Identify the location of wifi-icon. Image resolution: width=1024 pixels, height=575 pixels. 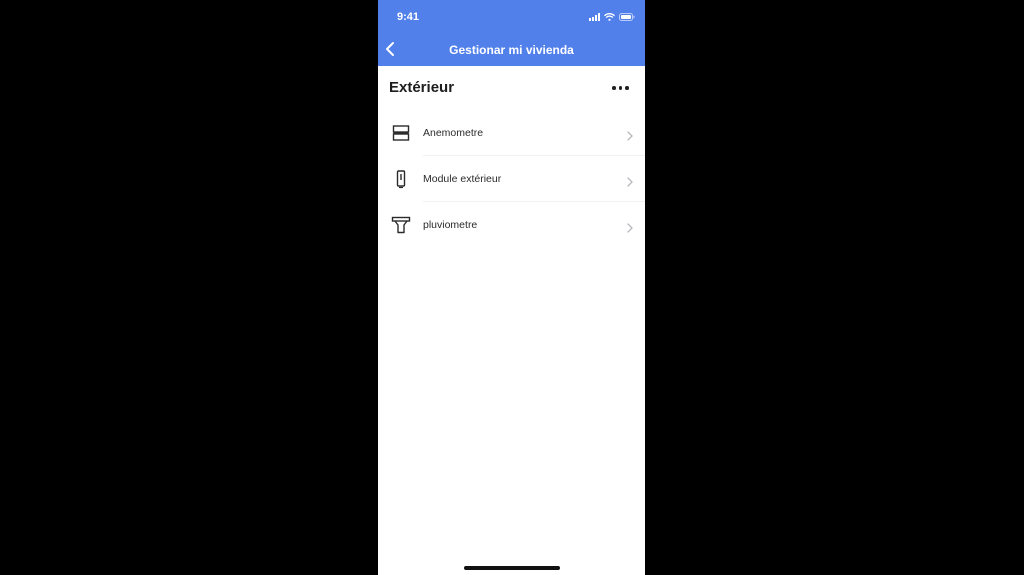
(609, 17).